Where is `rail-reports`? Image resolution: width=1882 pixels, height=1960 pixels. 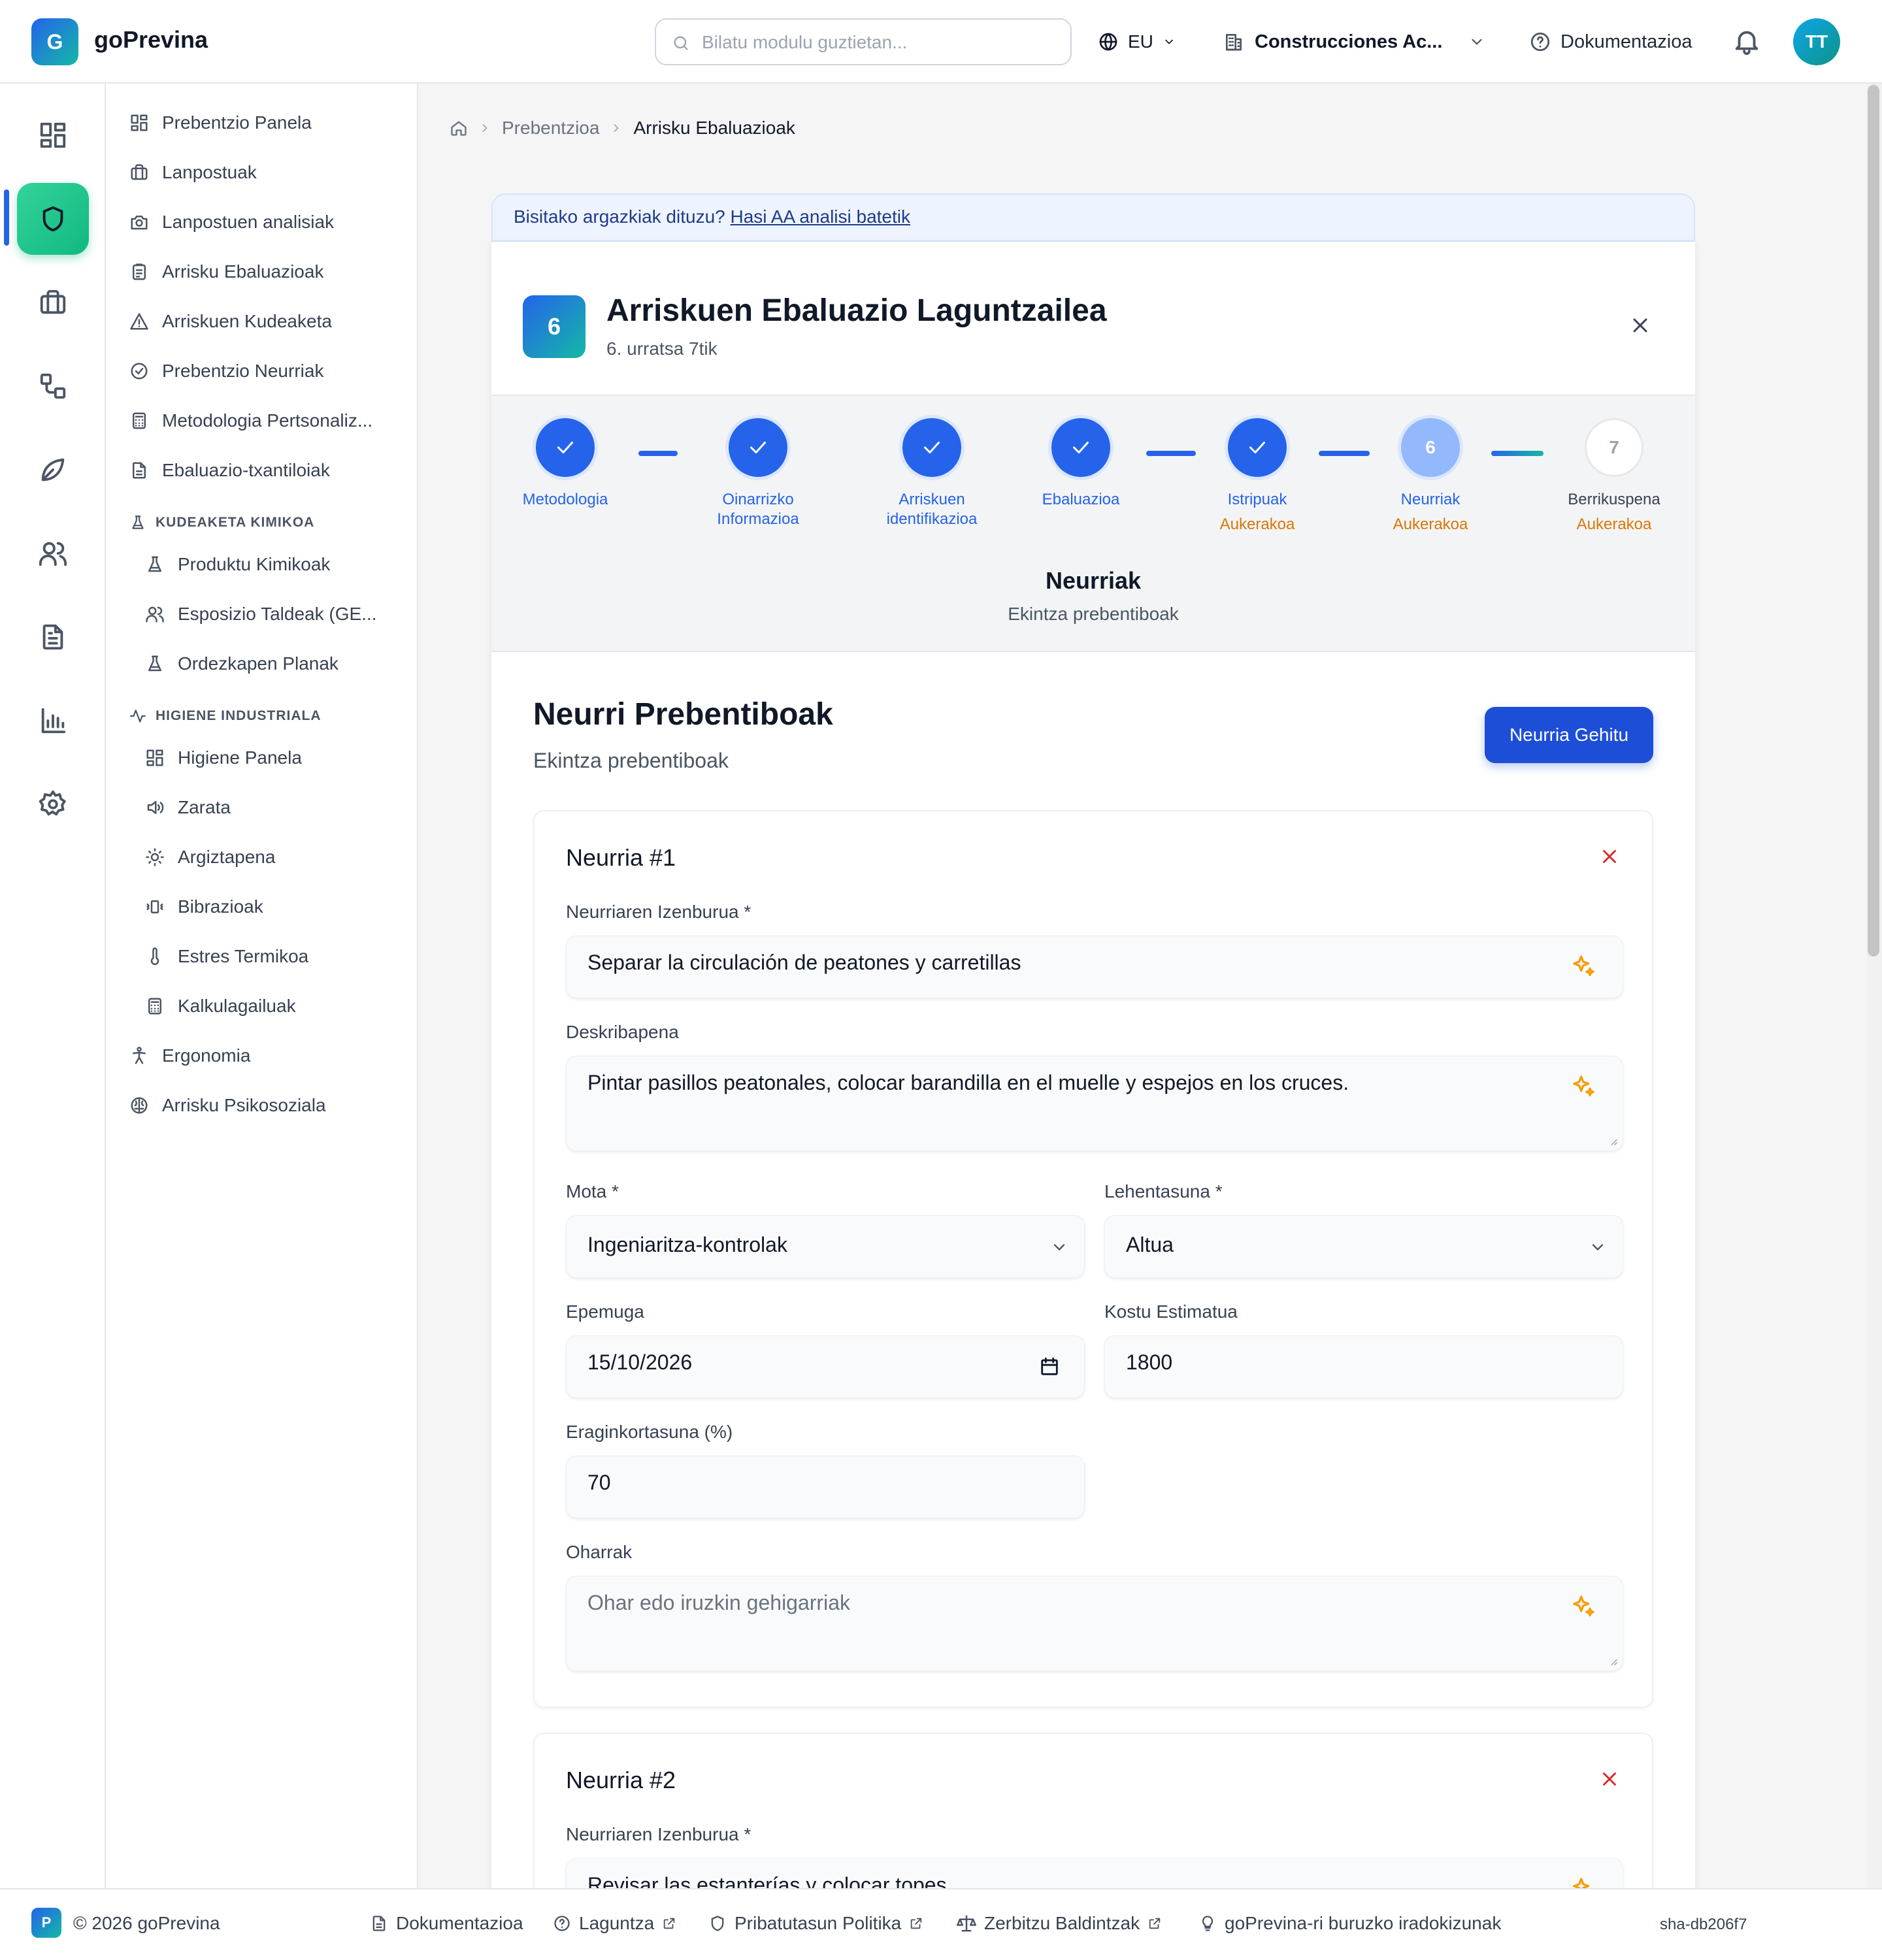
rail-reports is located at coordinates (53, 721).